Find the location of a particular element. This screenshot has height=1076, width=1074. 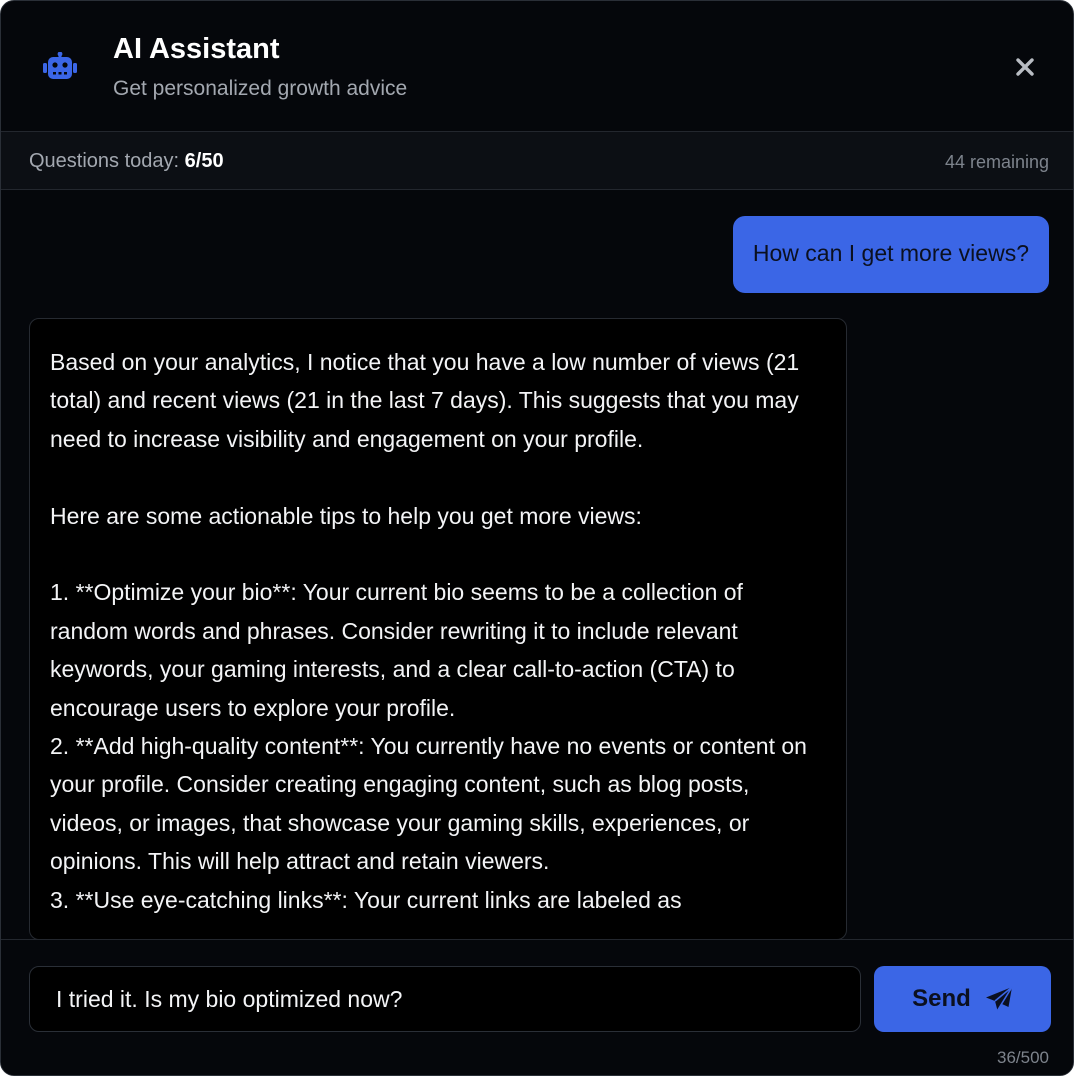

quota-label: Questions today: 6/50 is located at coordinates (126, 161).